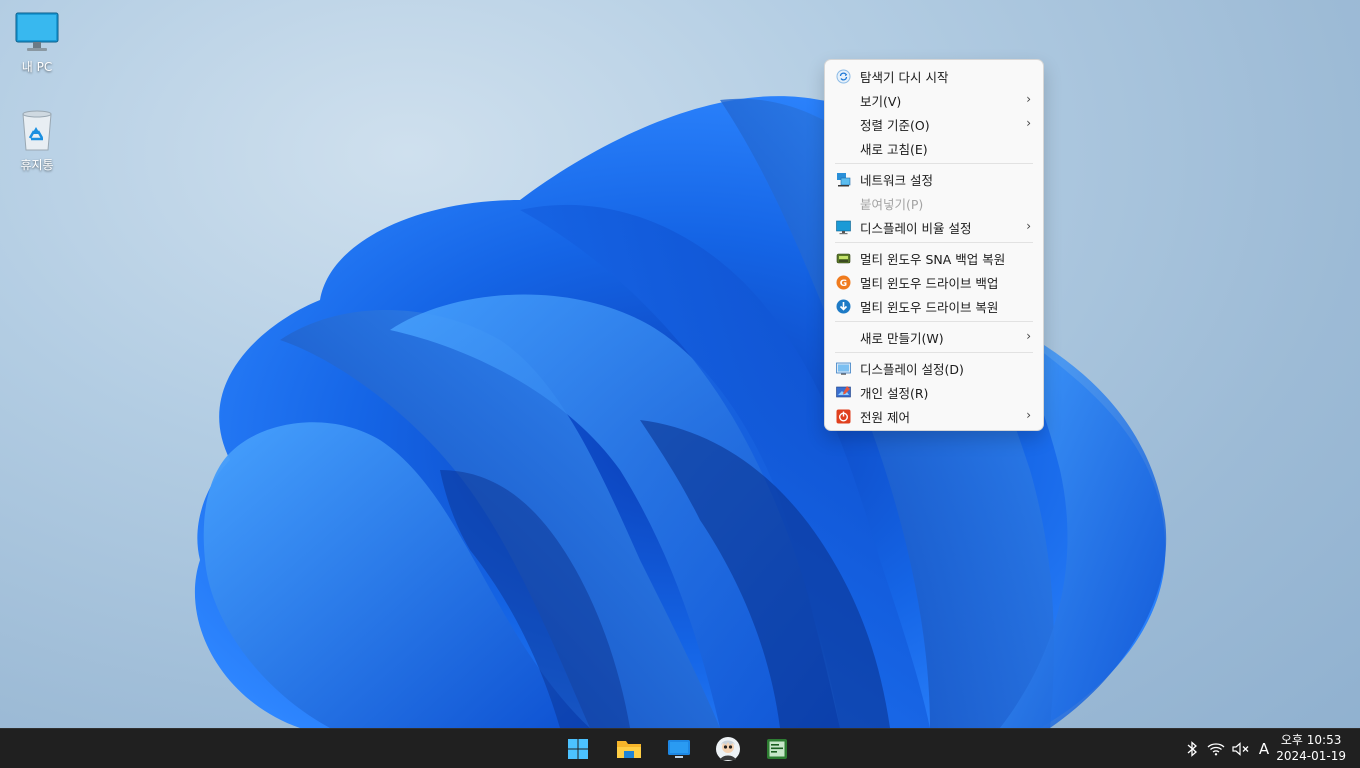  What do you see at coordinates (892, 204) in the screenshot?
I see `menu-item-label: 붙여넣기(P)` at bounding box center [892, 204].